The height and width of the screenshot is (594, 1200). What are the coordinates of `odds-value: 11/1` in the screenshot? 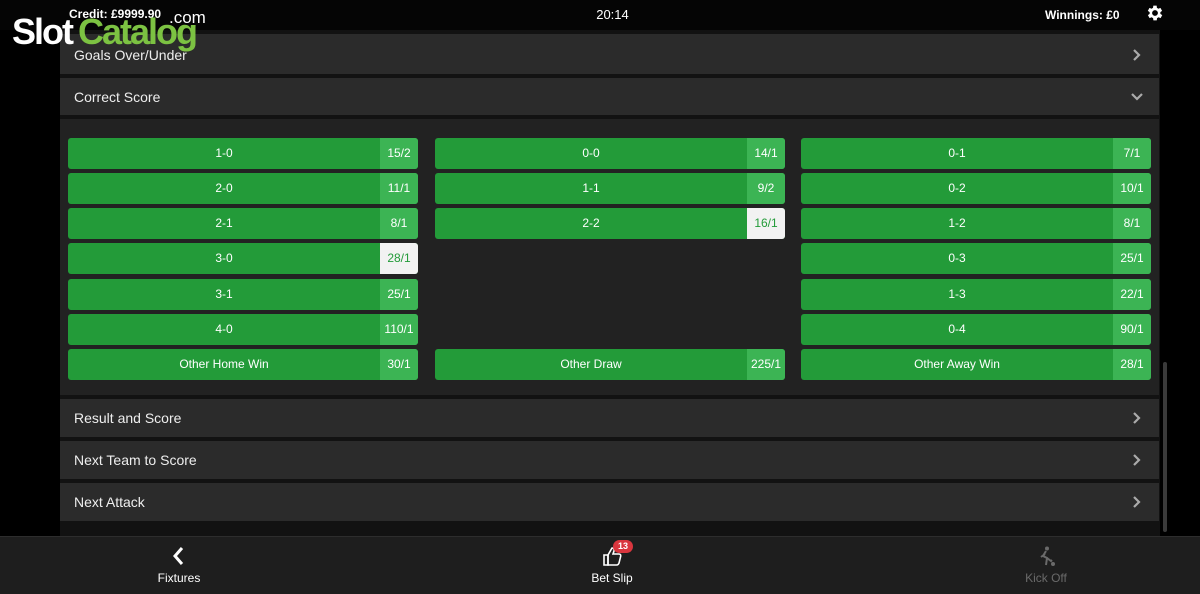 It's located at (399, 188).